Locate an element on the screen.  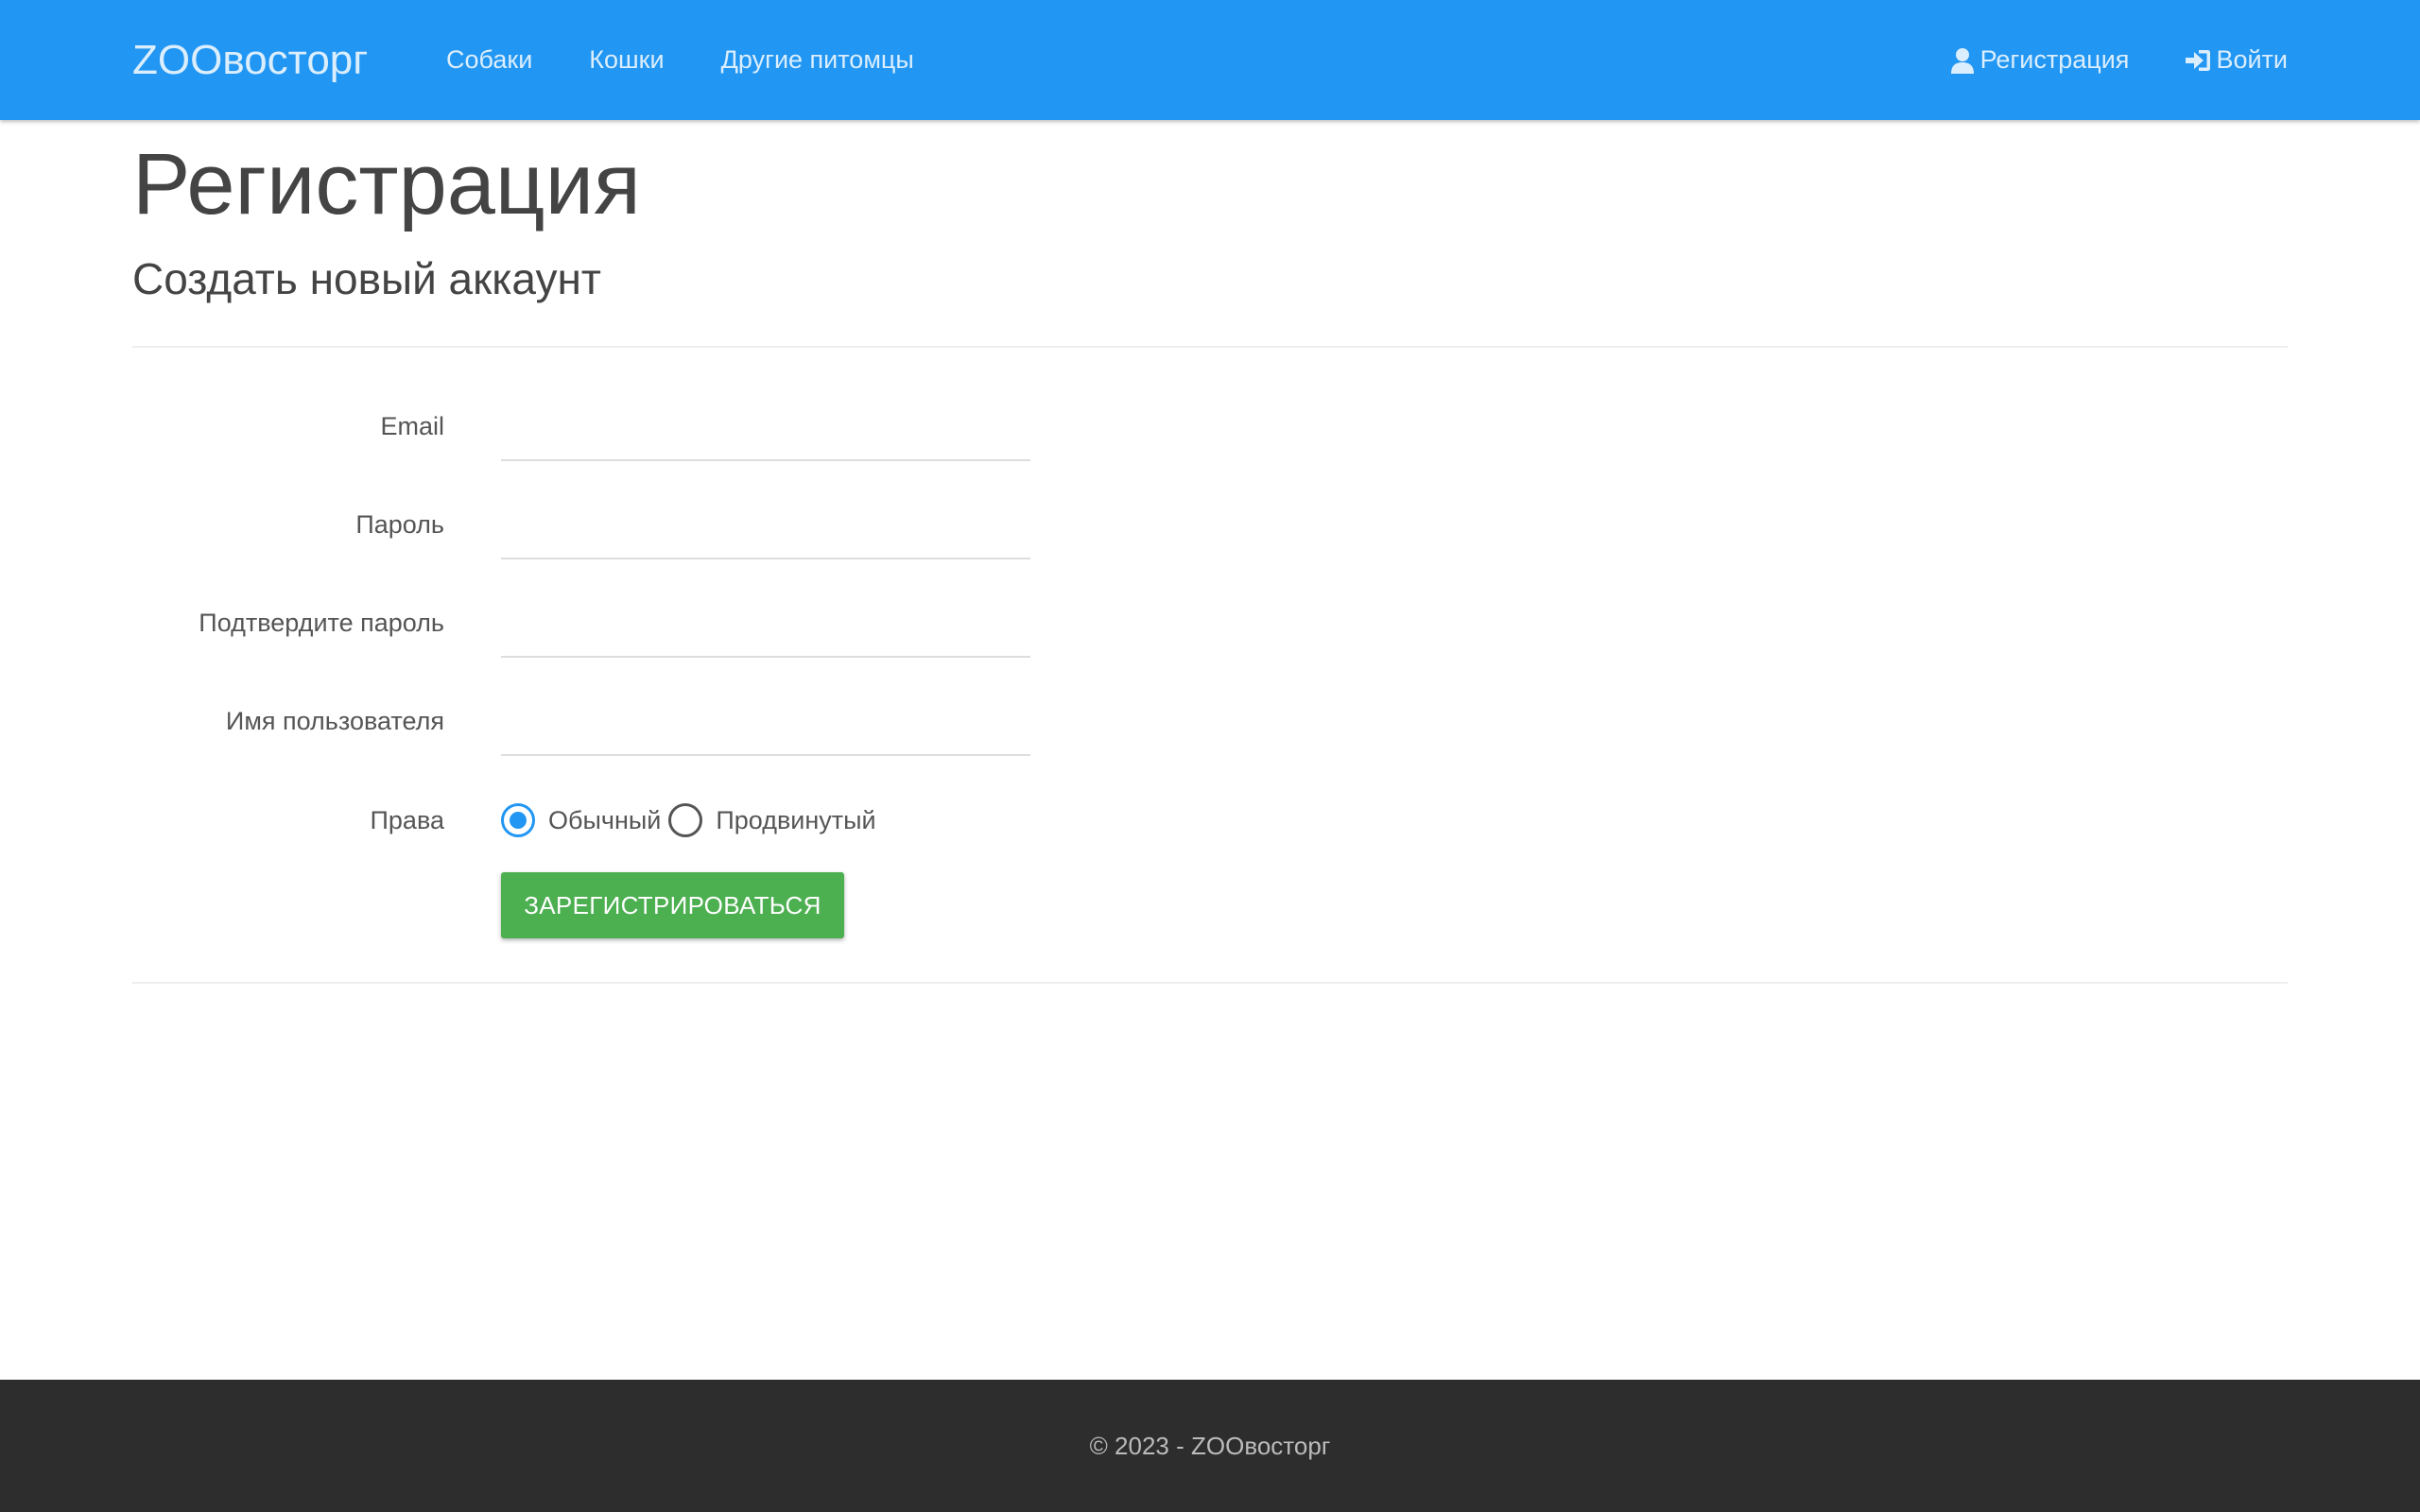
nav-link-cats: Кошки is located at coordinates (626, 59).